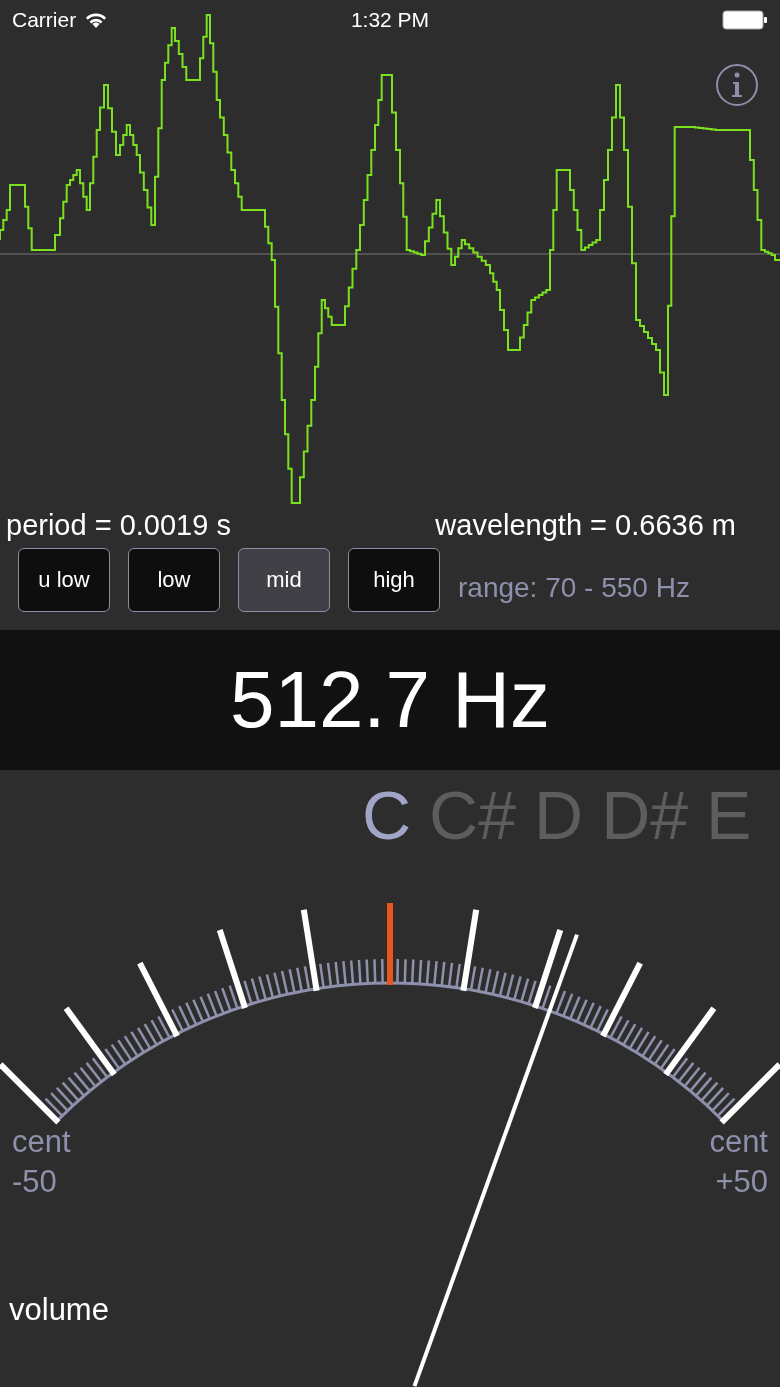  What do you see at coordinates (59, 1310) in the screenshot?
I see `volume-label: volume` at bounding box center [59, 1310].